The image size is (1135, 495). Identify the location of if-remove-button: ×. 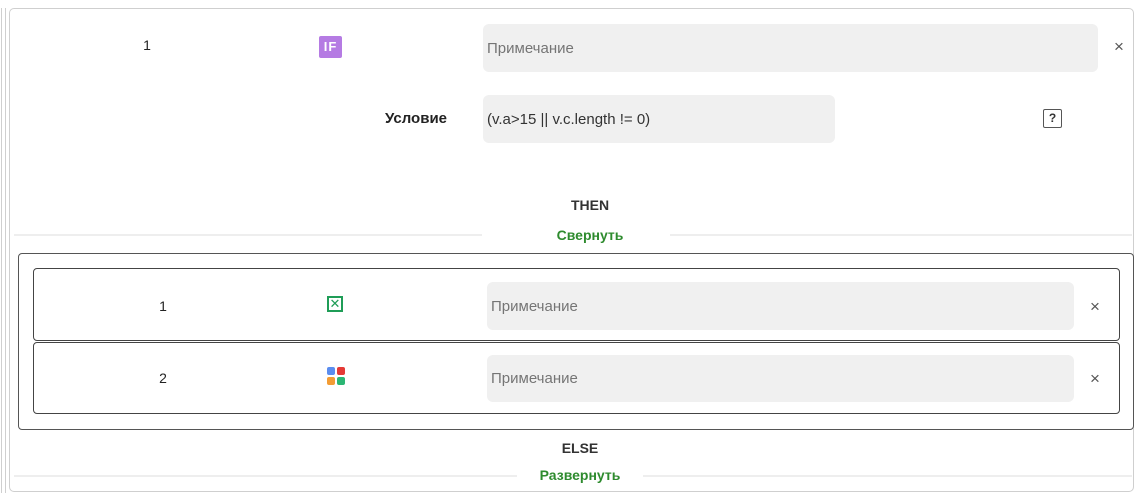
(1119, 47).